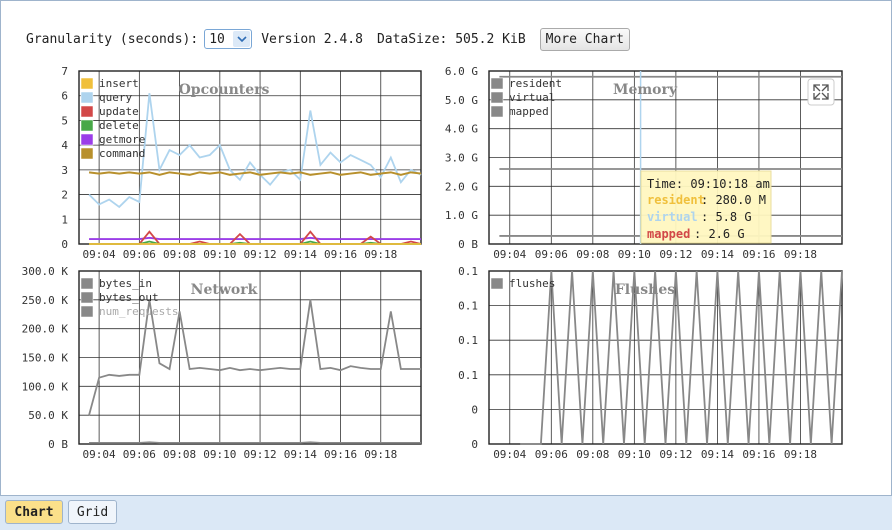 The height and width of the screenshot is (530, 892). What do you see at coordinates (92, 512) in the screenshot?
I see `tab-grid: Grid` at bounding box center [92, 512].